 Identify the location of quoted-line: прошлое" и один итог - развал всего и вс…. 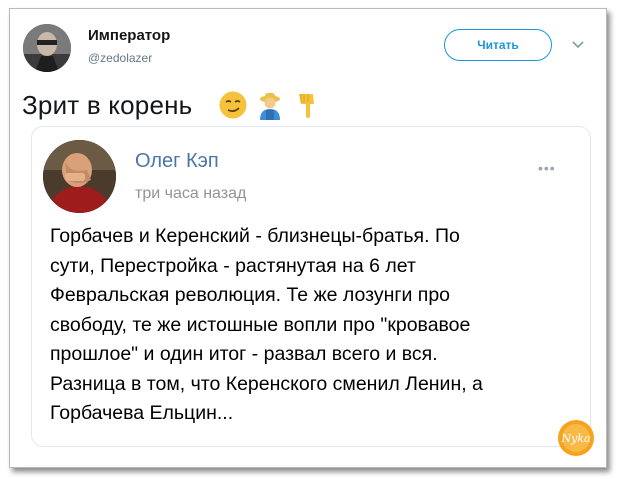
(244, 354).